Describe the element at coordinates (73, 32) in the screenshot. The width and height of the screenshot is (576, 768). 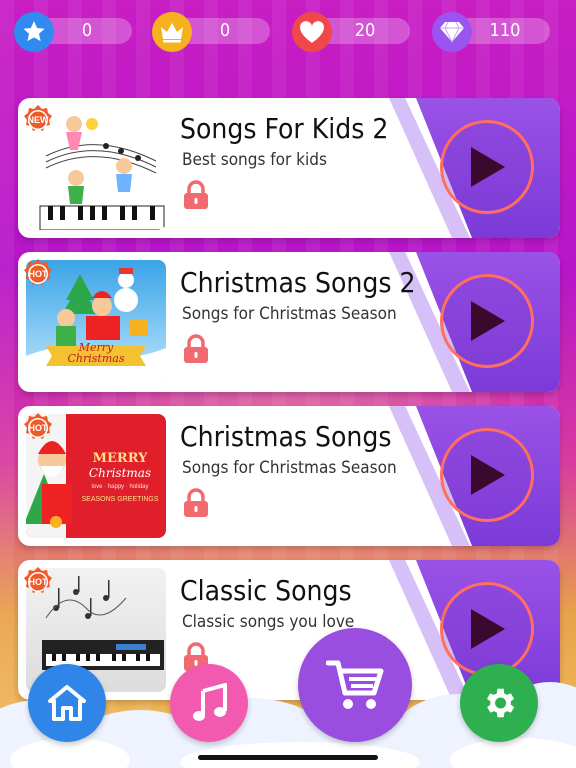
I see `stat-stars: 0` at that location.